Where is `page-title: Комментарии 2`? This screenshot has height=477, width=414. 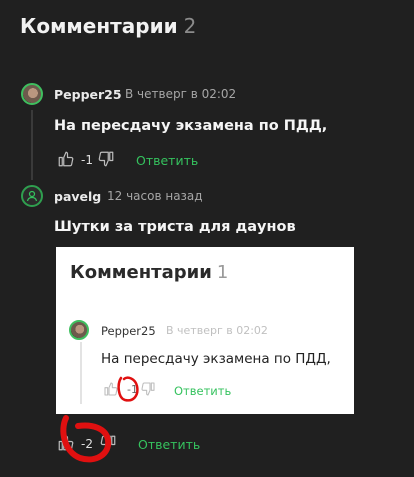
page-title: Комментарии 2 is located at coordinates (108, 26).